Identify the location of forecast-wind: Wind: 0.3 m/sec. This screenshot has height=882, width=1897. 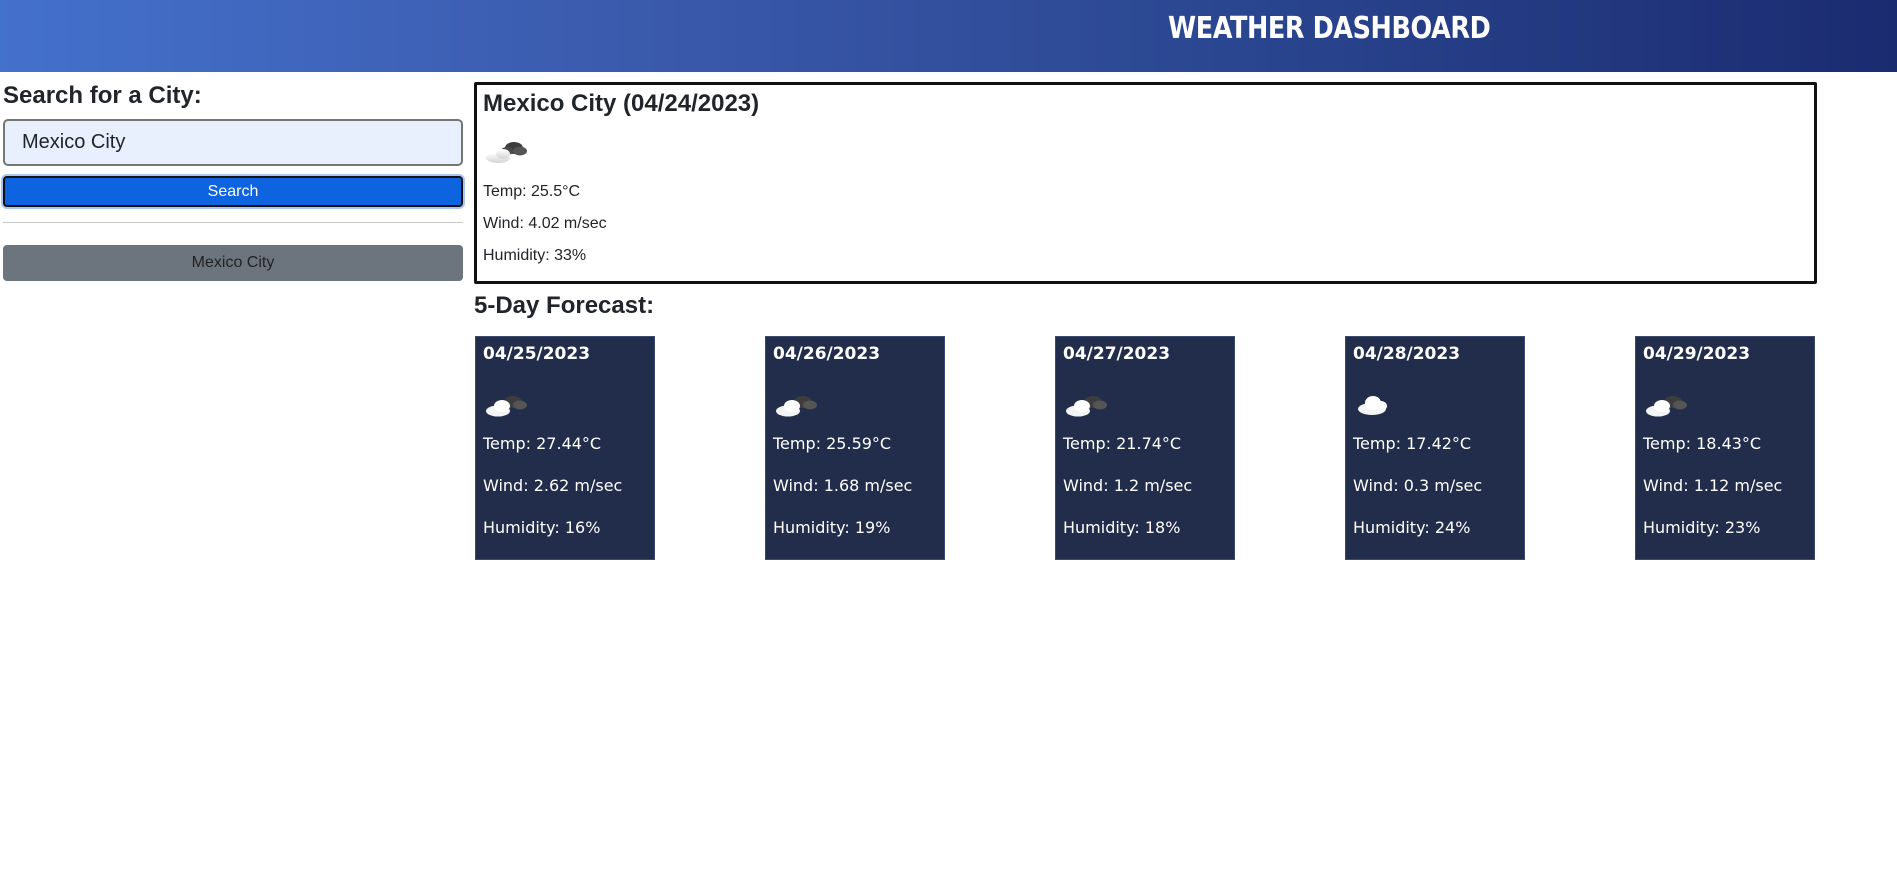
(1418, 485).